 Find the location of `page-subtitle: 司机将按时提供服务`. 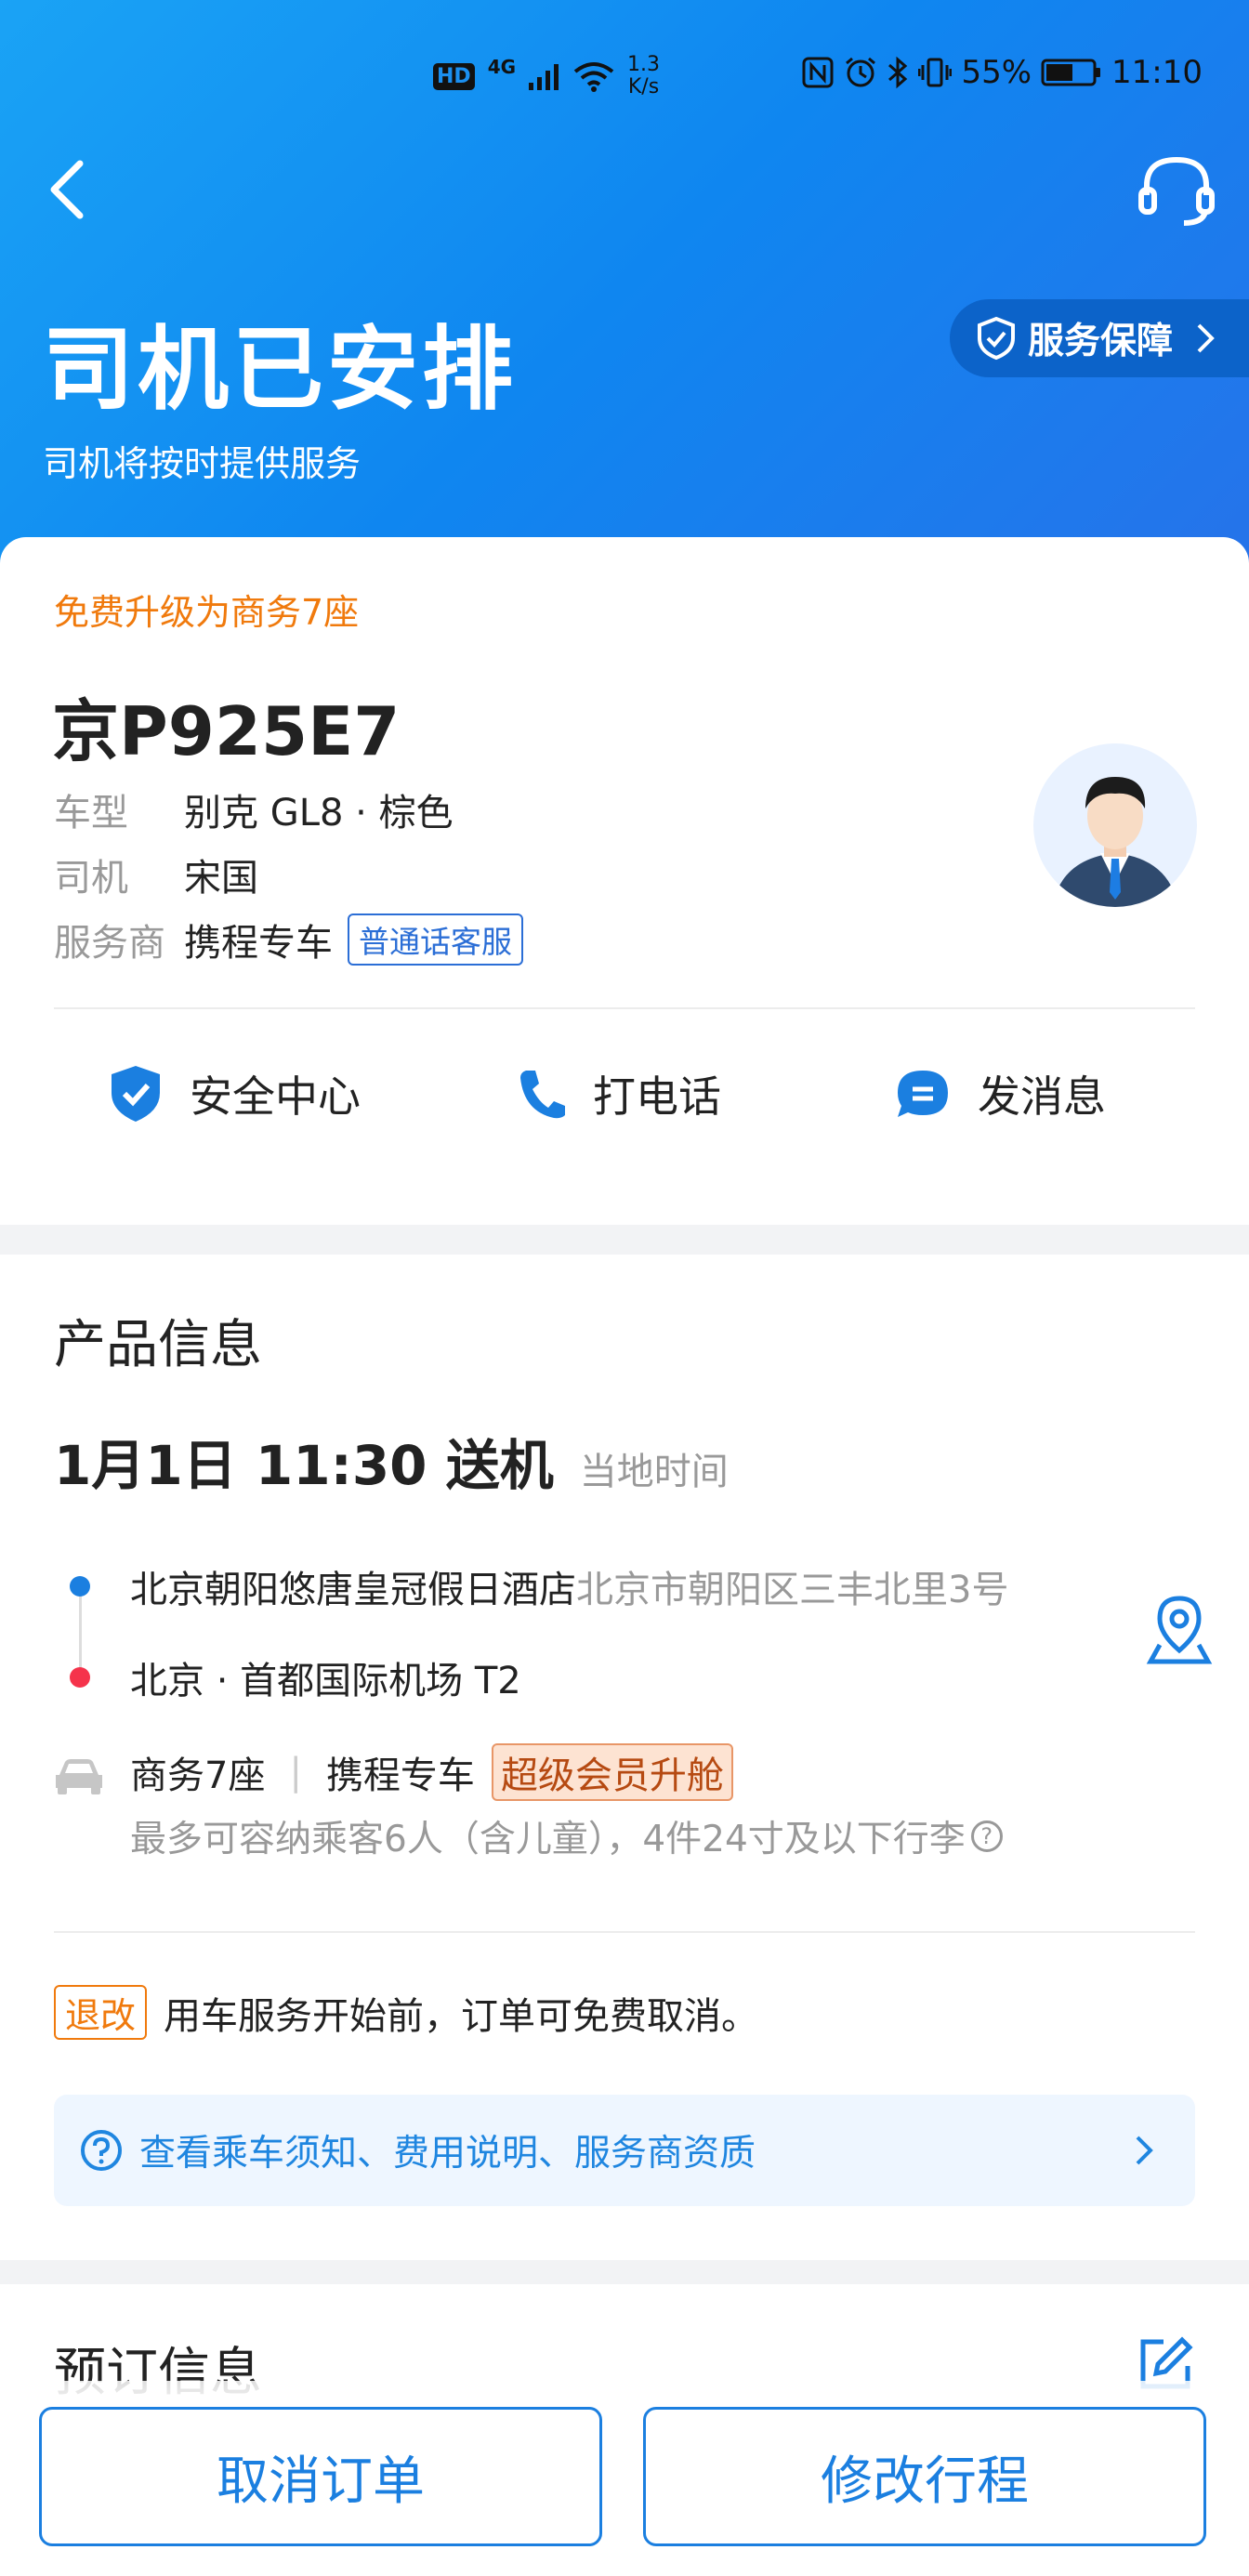

page-subtitle: 司机将按时提供服务 is located at coordinates (202, 463).